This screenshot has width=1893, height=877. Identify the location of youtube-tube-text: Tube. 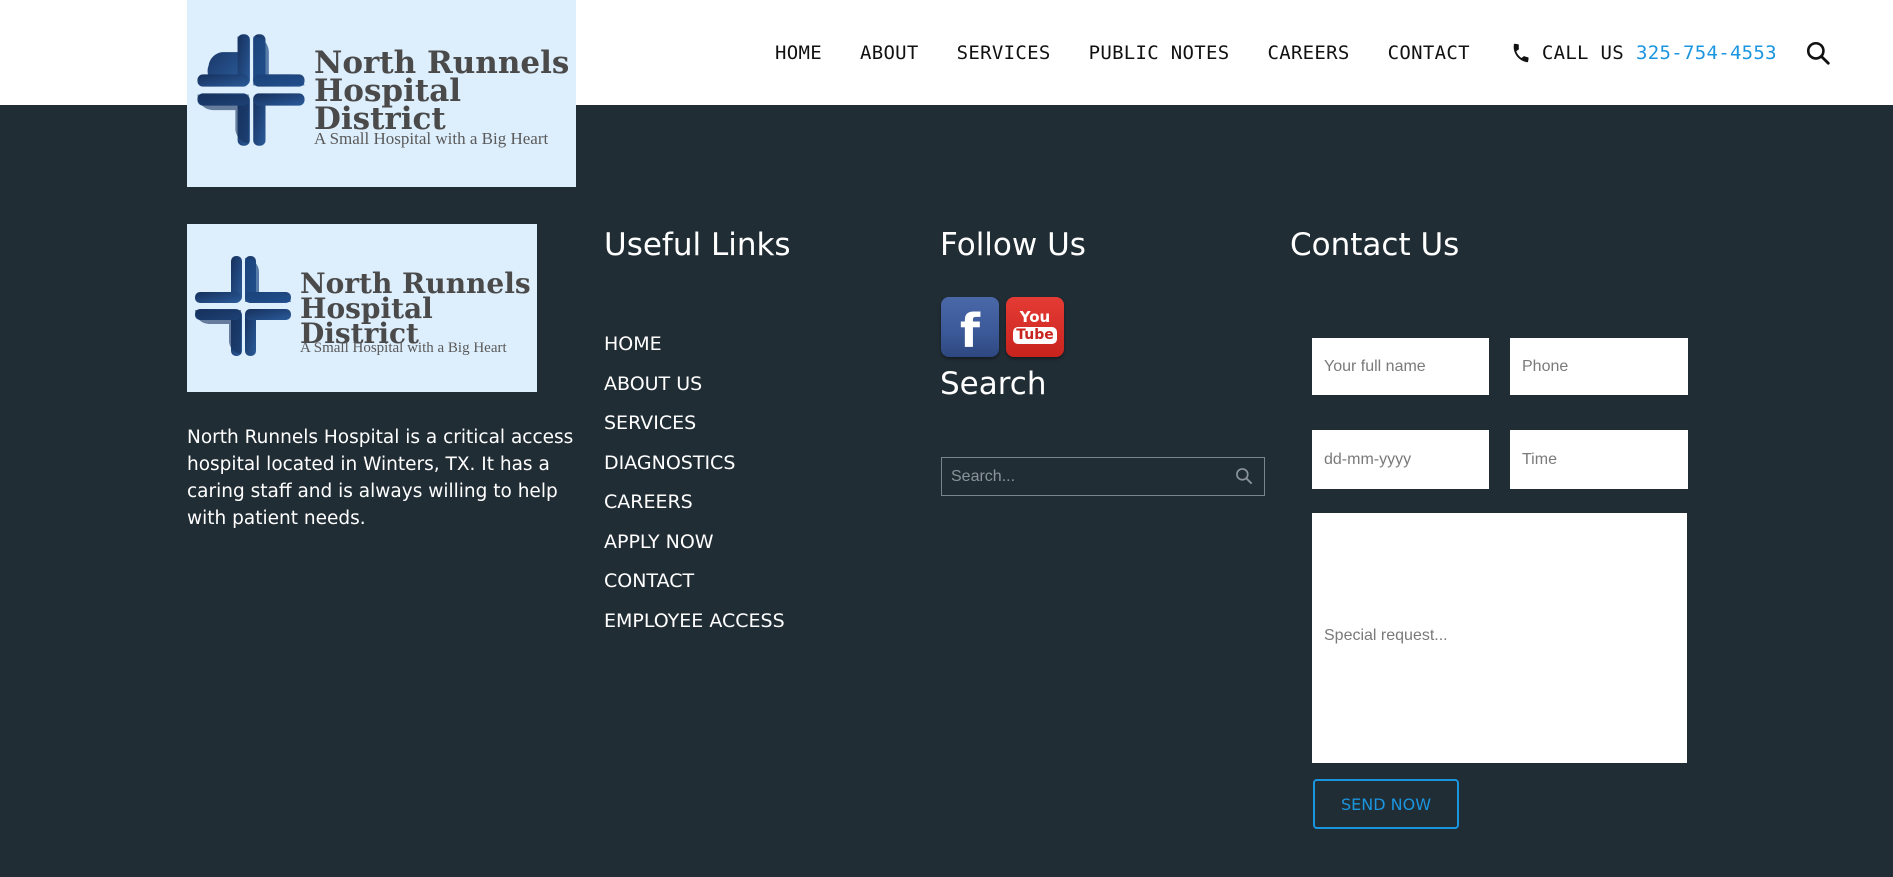
(1035, 335).